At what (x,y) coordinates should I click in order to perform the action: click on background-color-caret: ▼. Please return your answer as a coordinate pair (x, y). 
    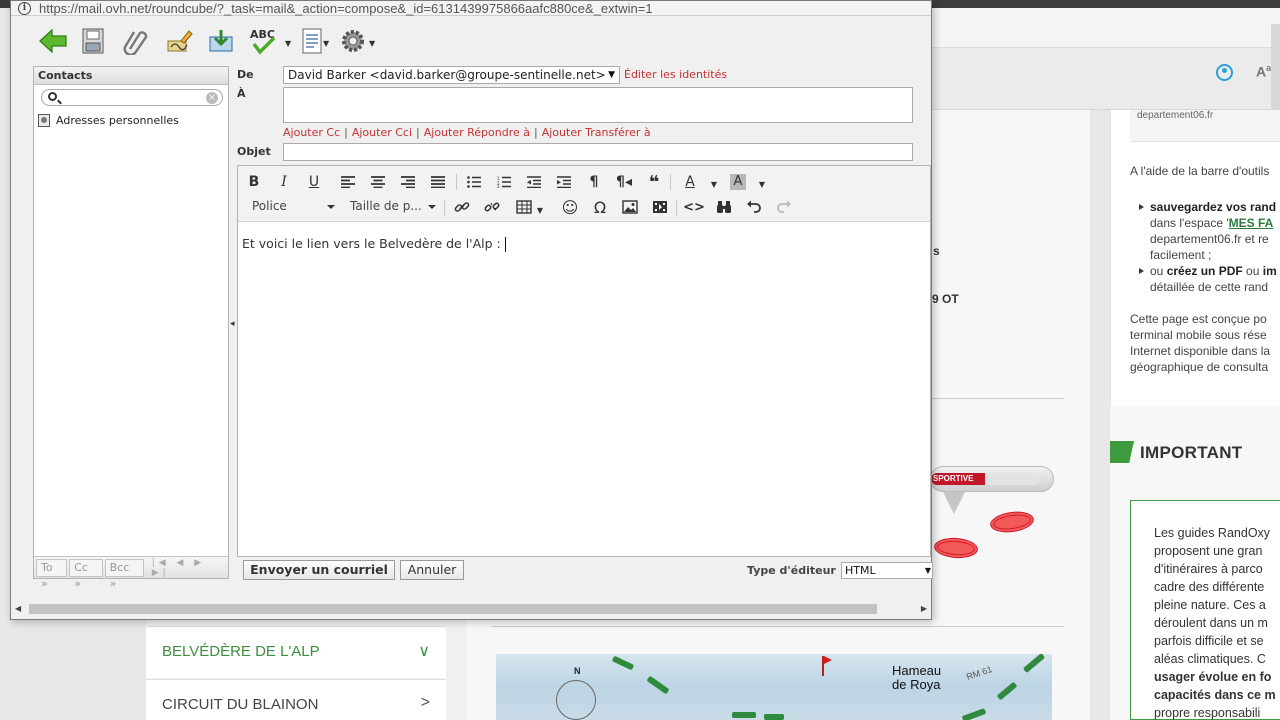
    Looking at the image, I should click on (762, 184).